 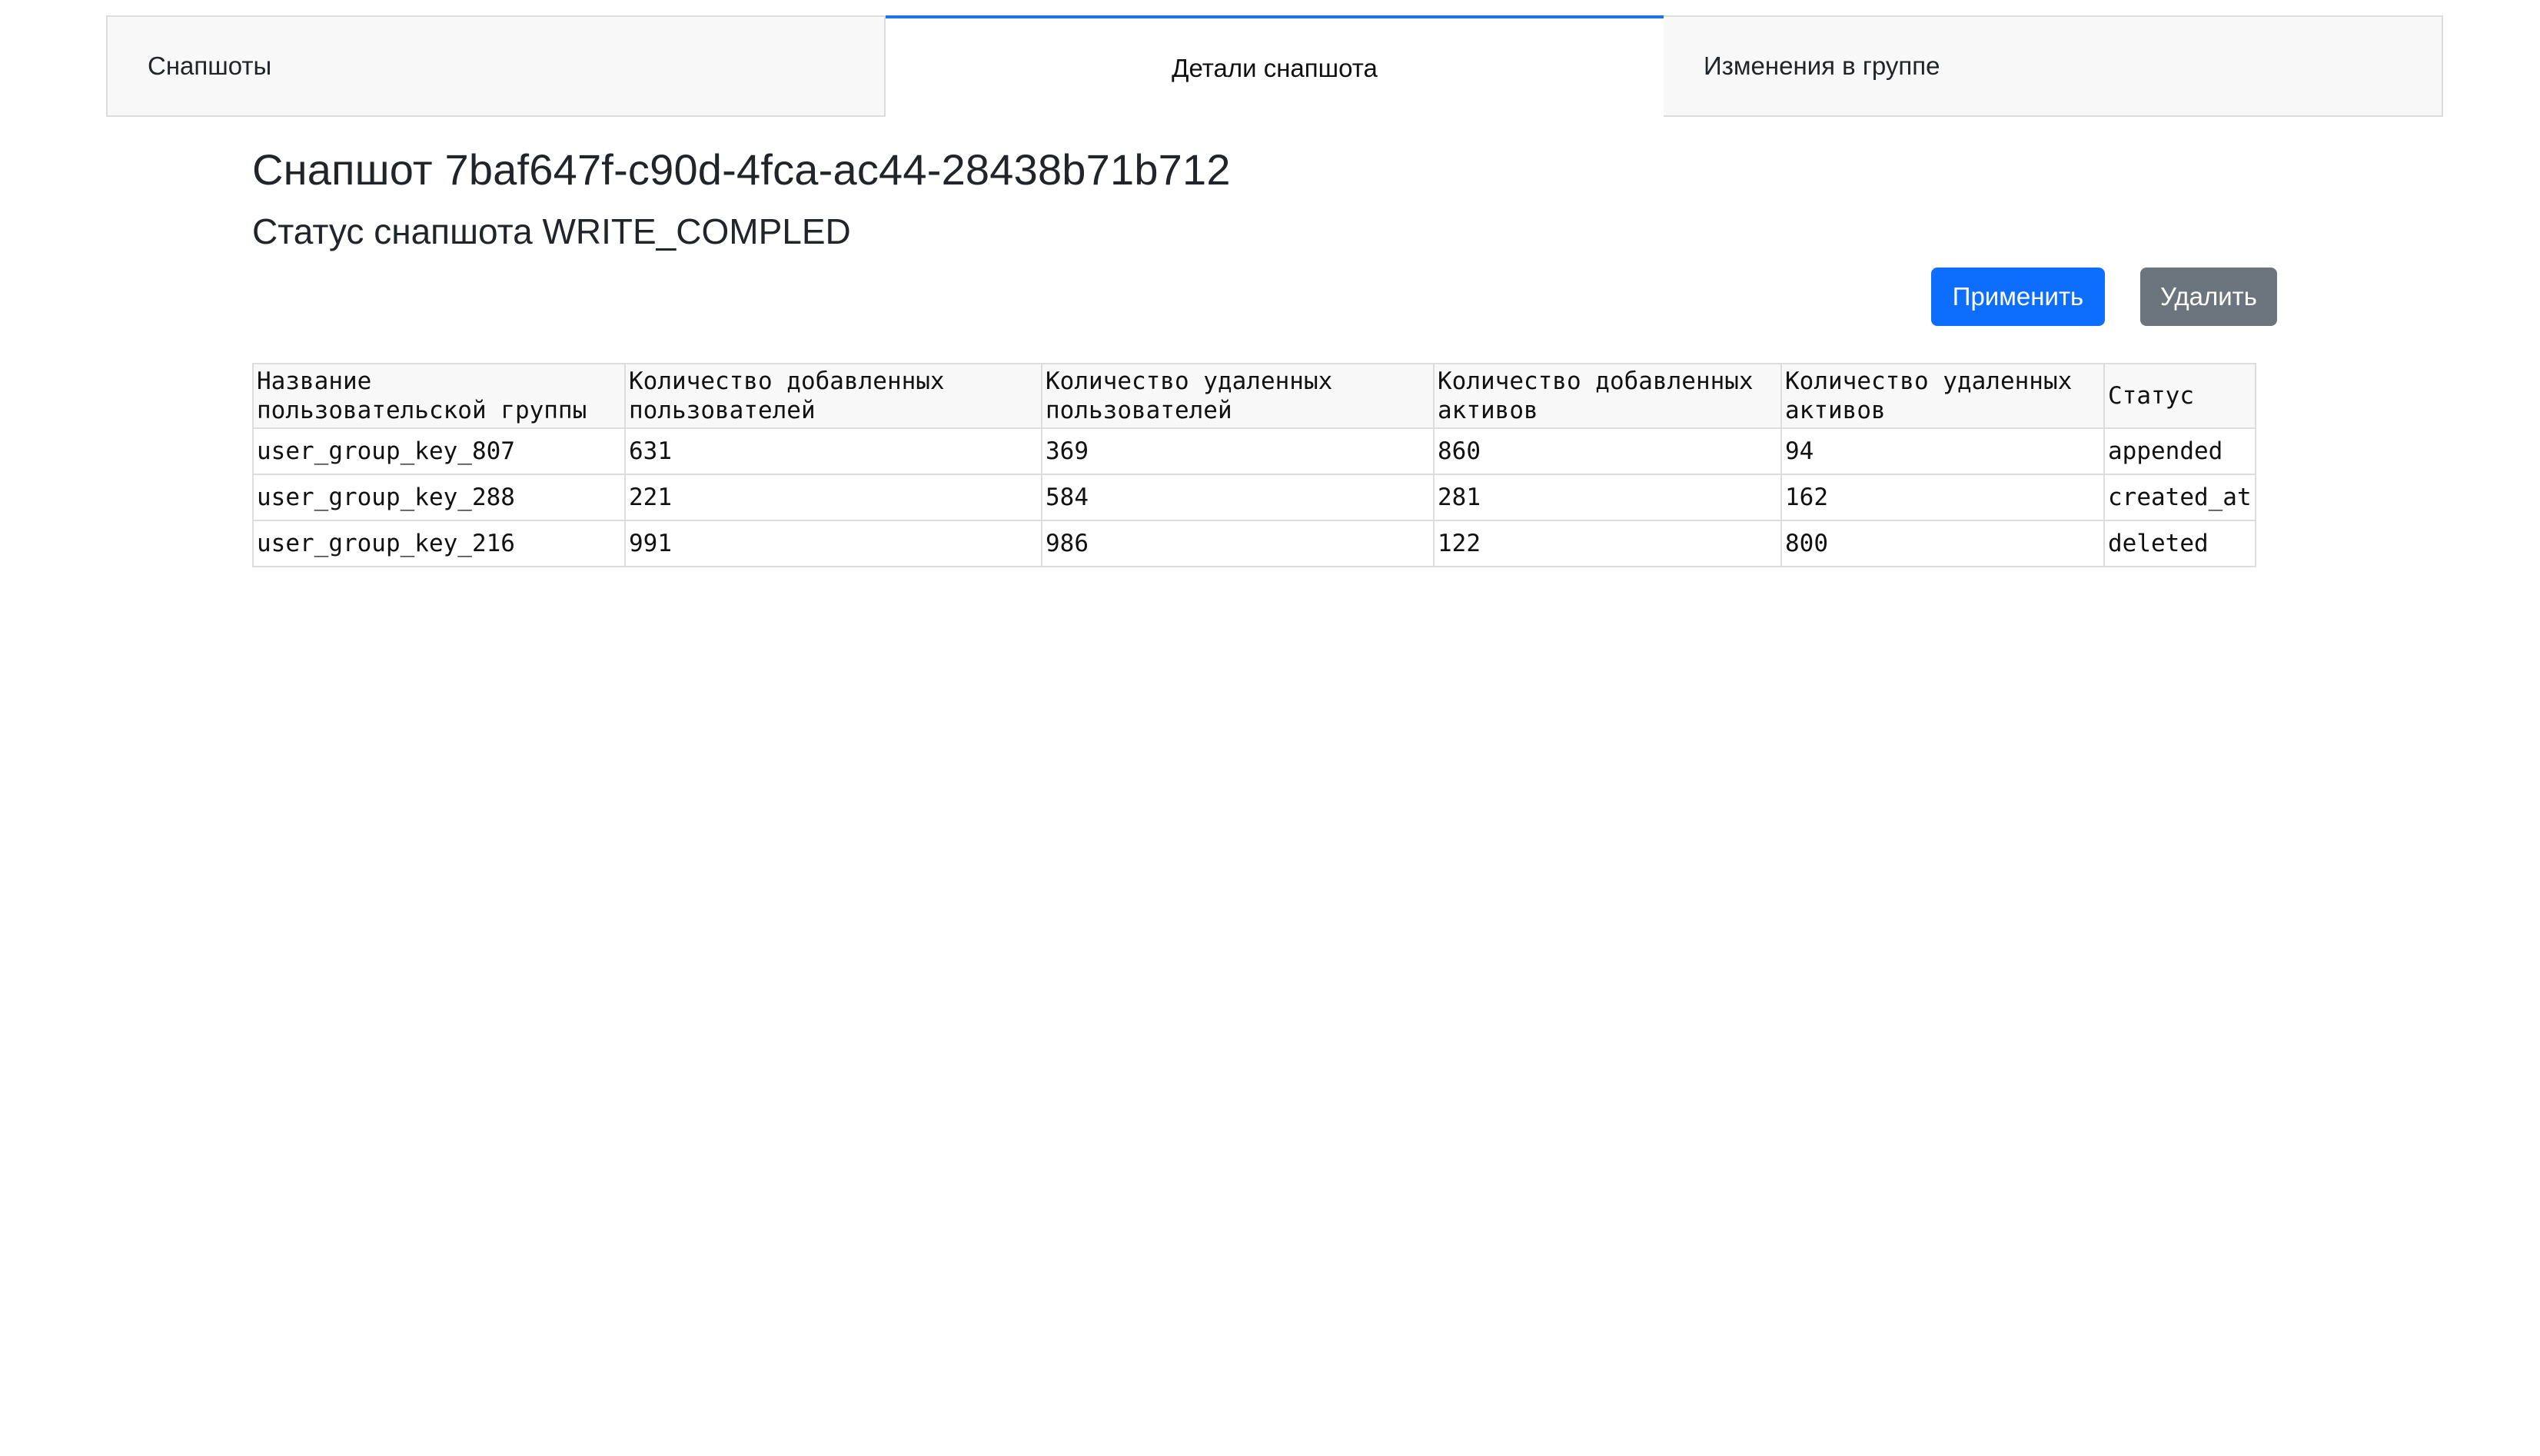 What do you see at coordinates (1607, 451) in the screenshot?
I see `cell-added-assets: 860` at bounding box center [1607, 451].